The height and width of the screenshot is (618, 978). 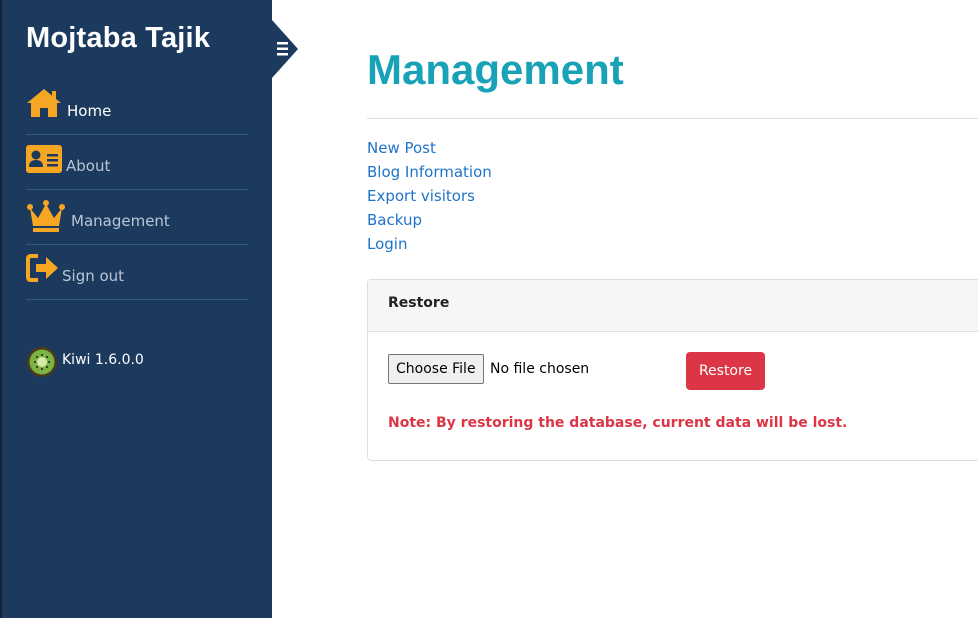 I want to click on kiwi-logo-icon, so click(x=42, y=364).